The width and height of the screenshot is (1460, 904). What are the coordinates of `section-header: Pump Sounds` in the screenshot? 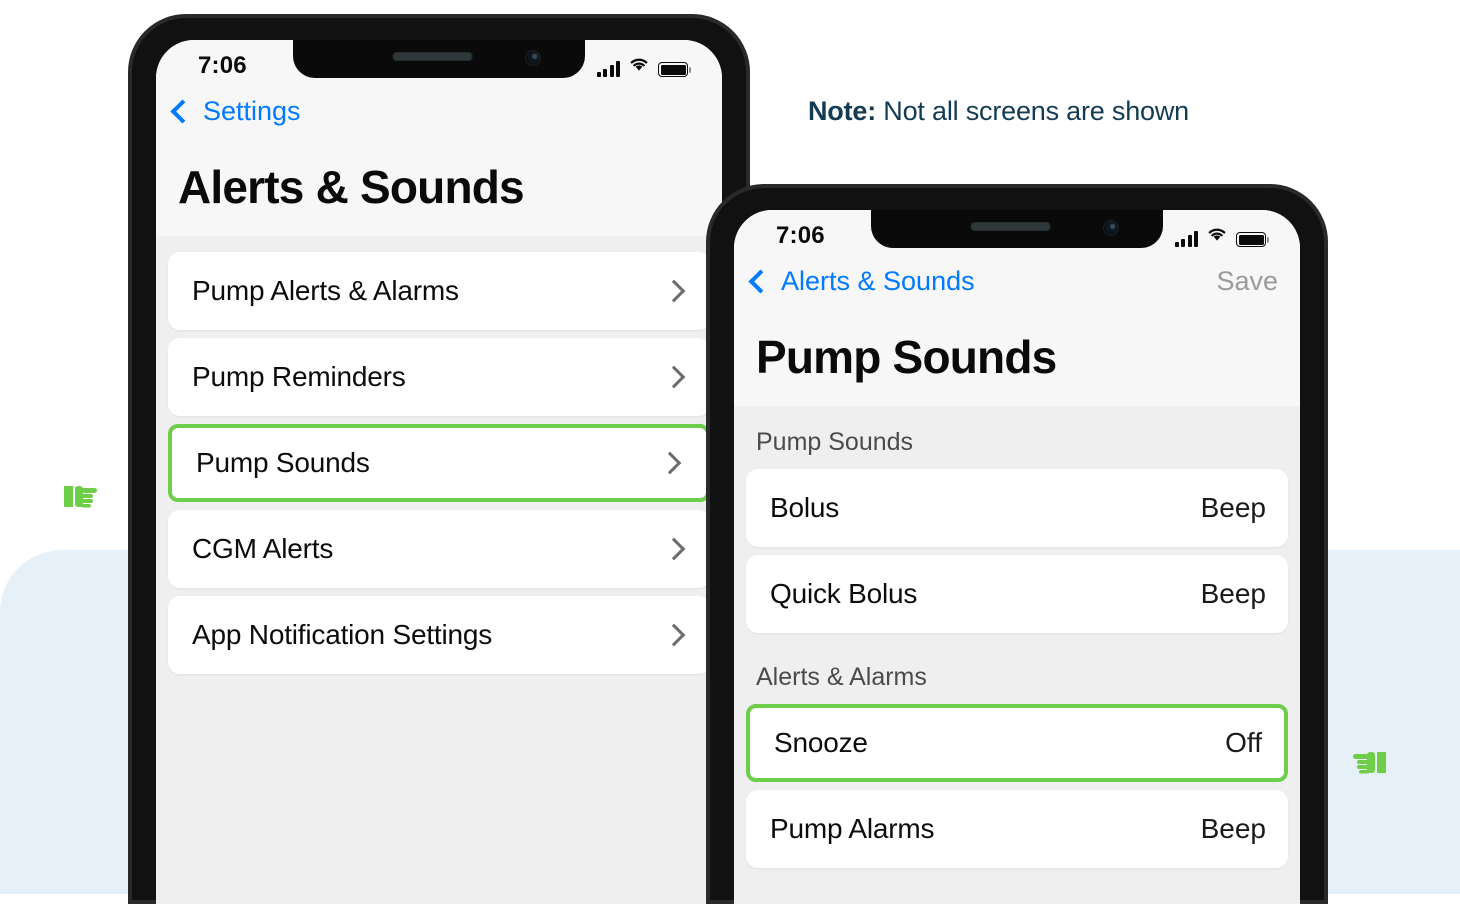 It's located at (835, 442).